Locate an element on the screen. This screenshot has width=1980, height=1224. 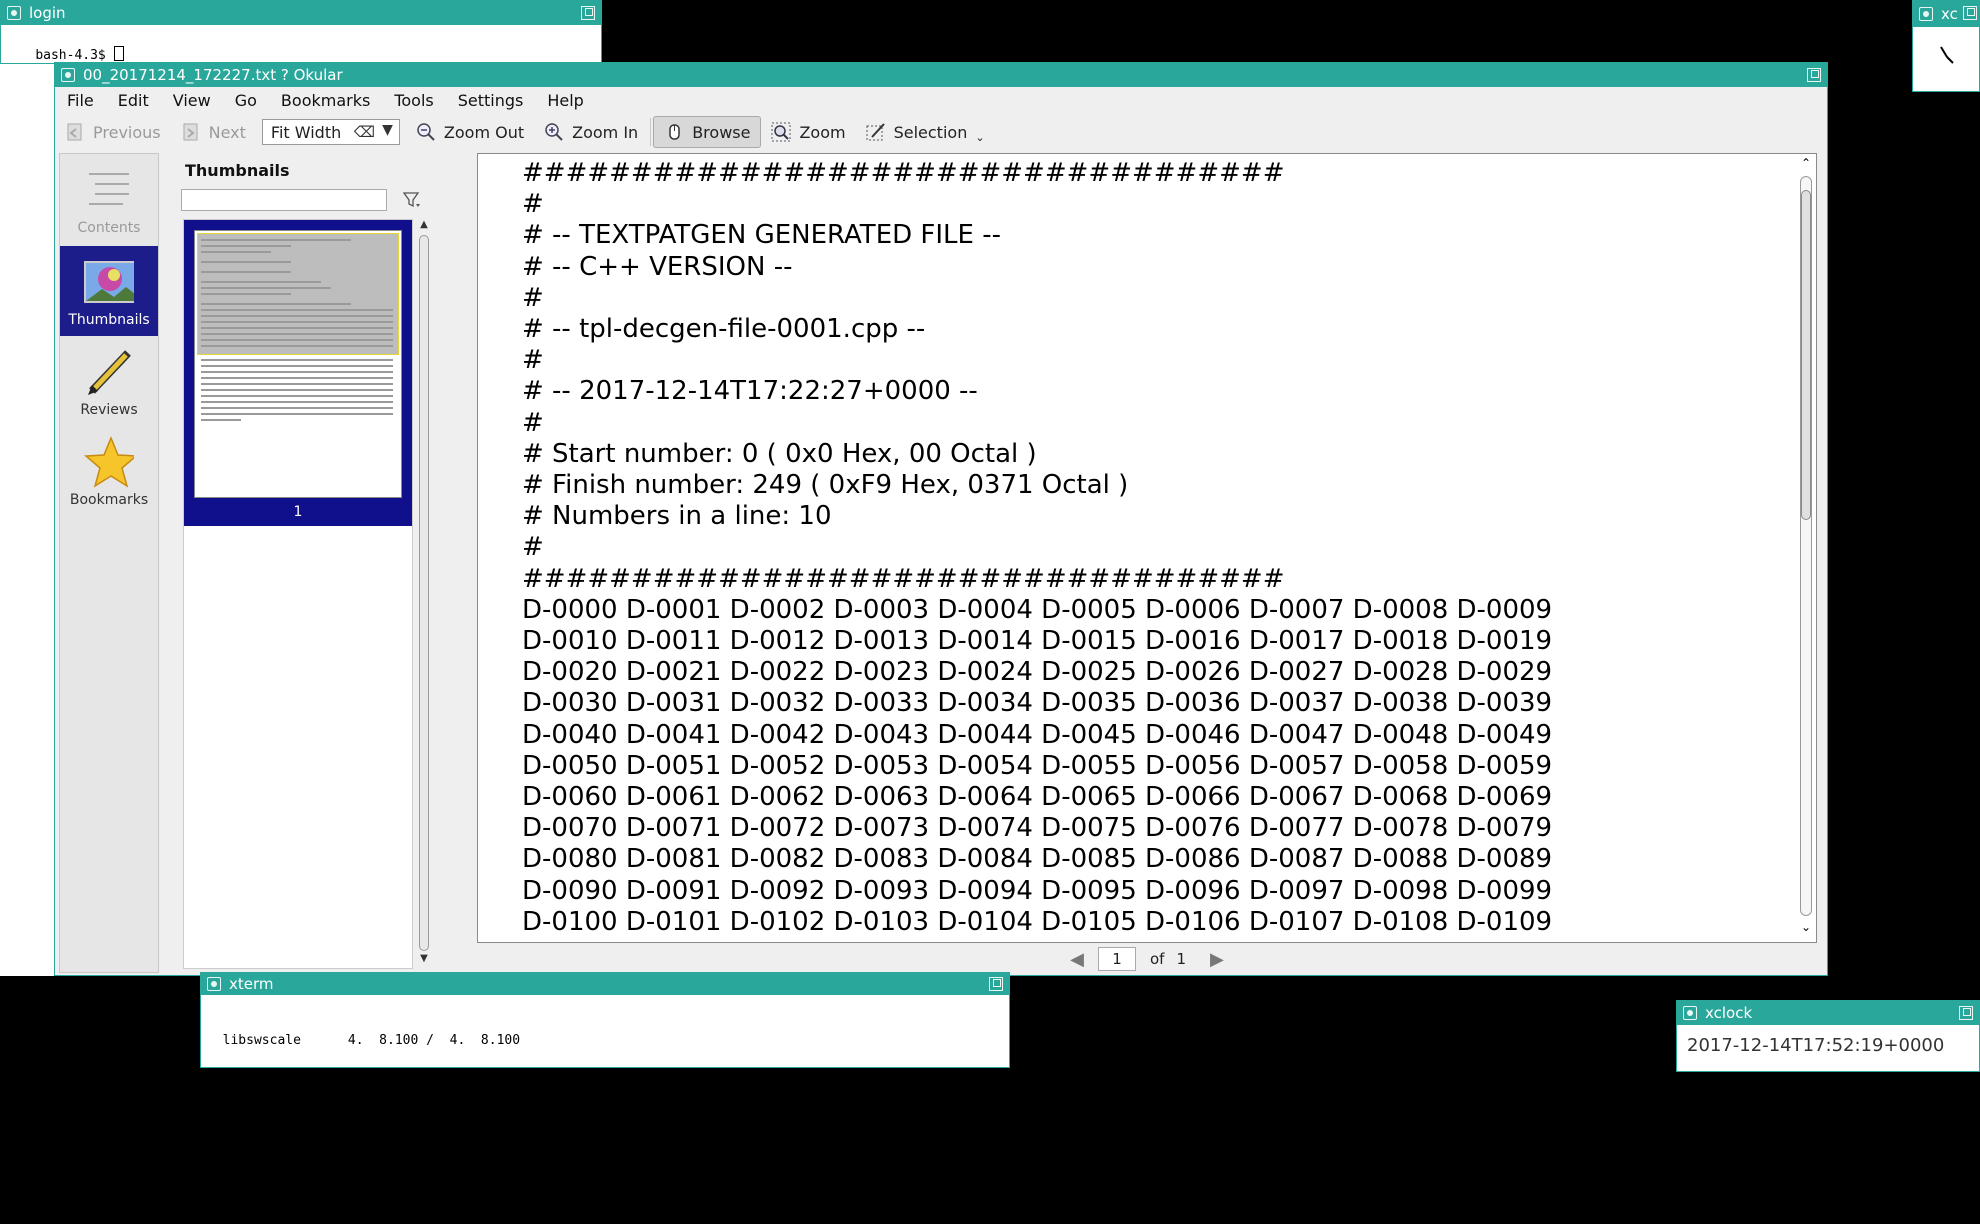
of-label: of is located at coordinates (1157, 959).